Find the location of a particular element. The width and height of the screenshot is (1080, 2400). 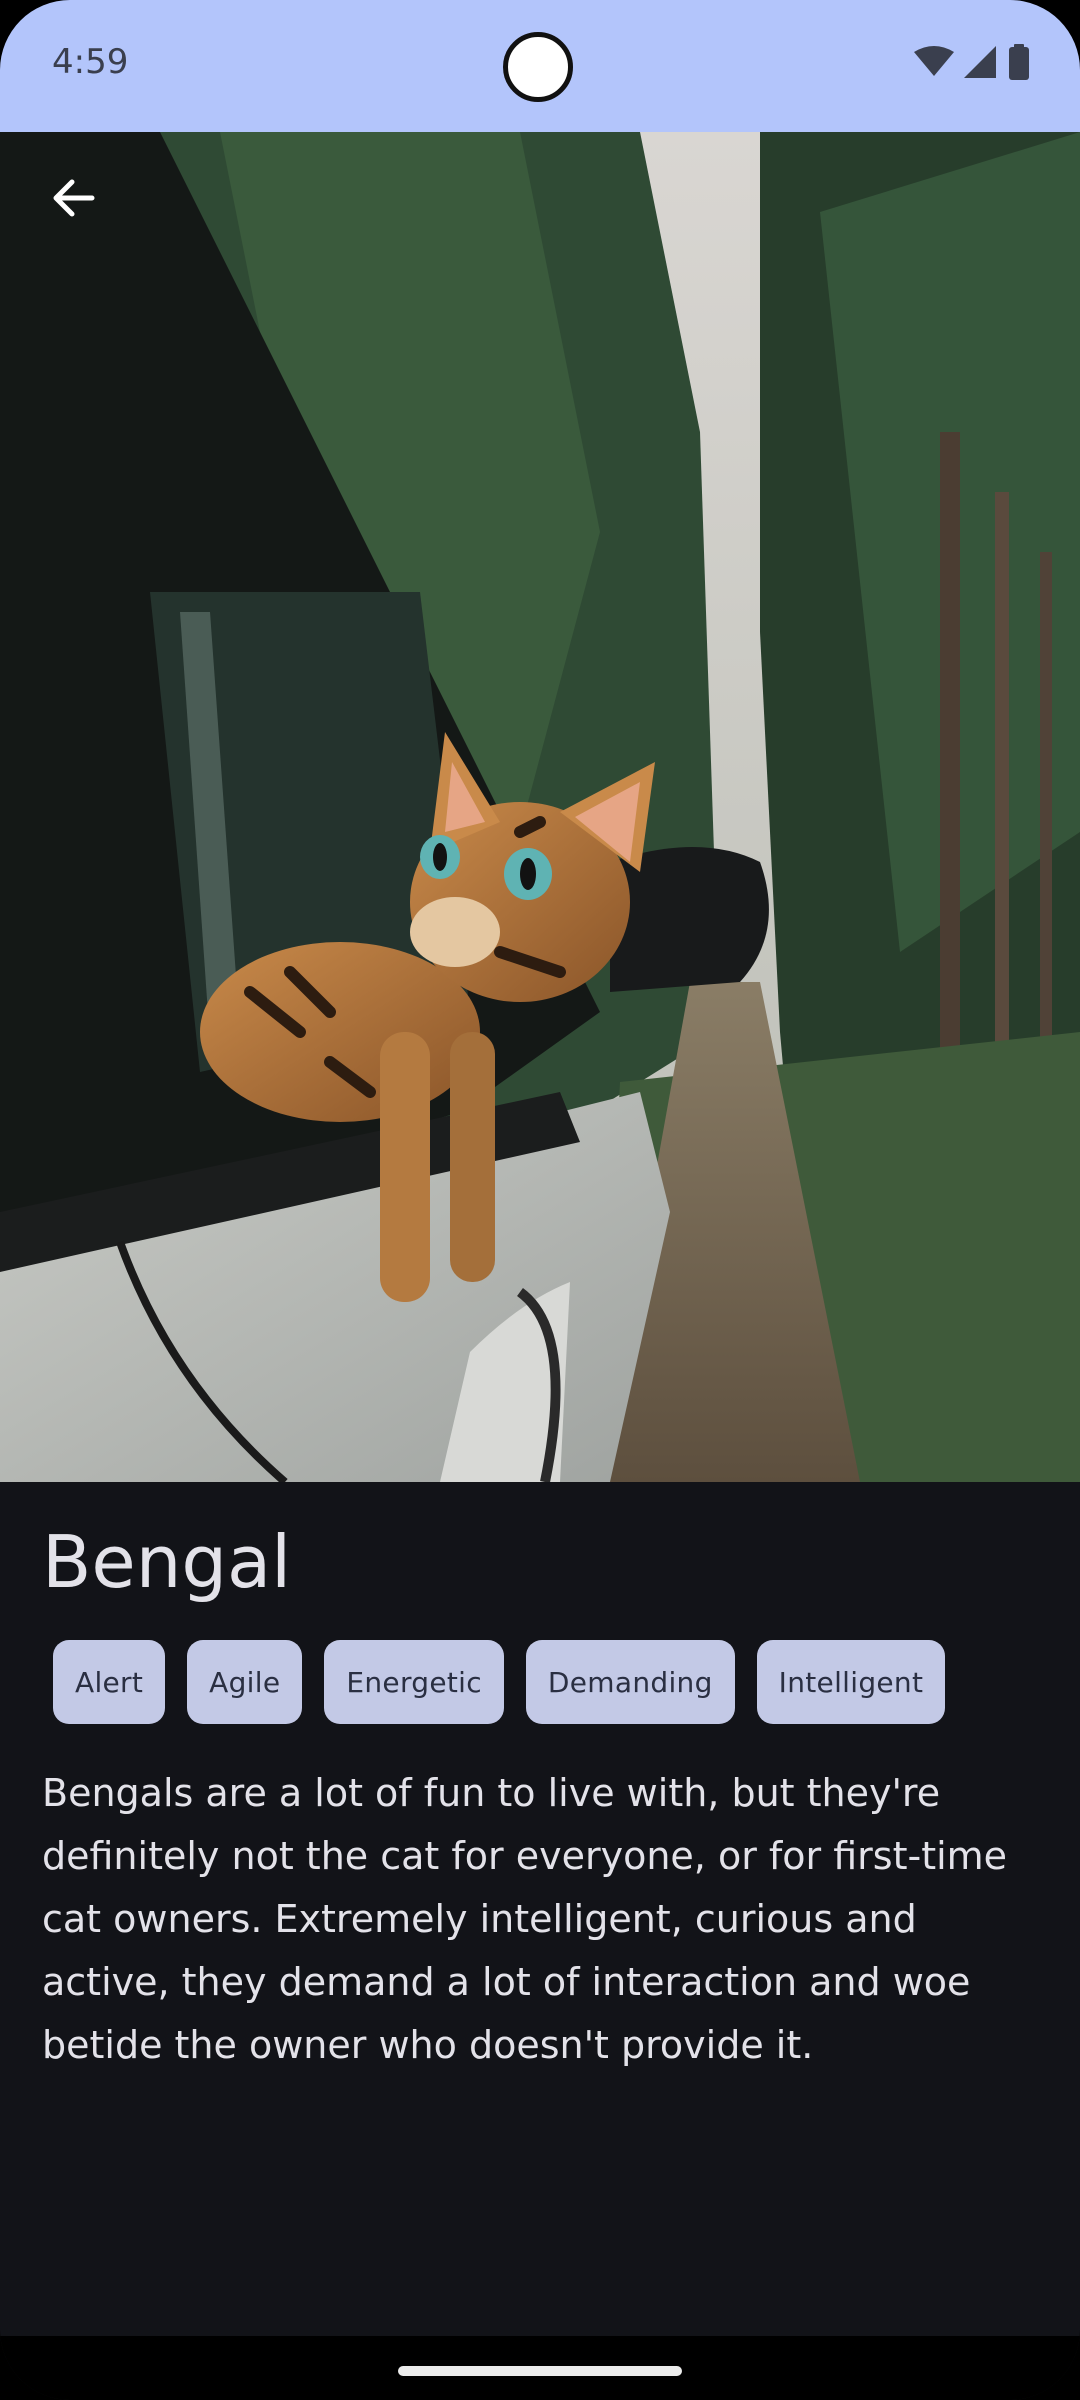

chip-intelligent: Intelligent is located at coordinates (851, 1682).